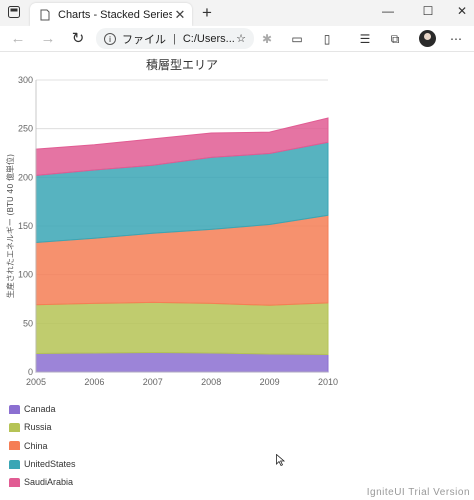  I want to click on y-tick-label: 150, so click(25, 226).